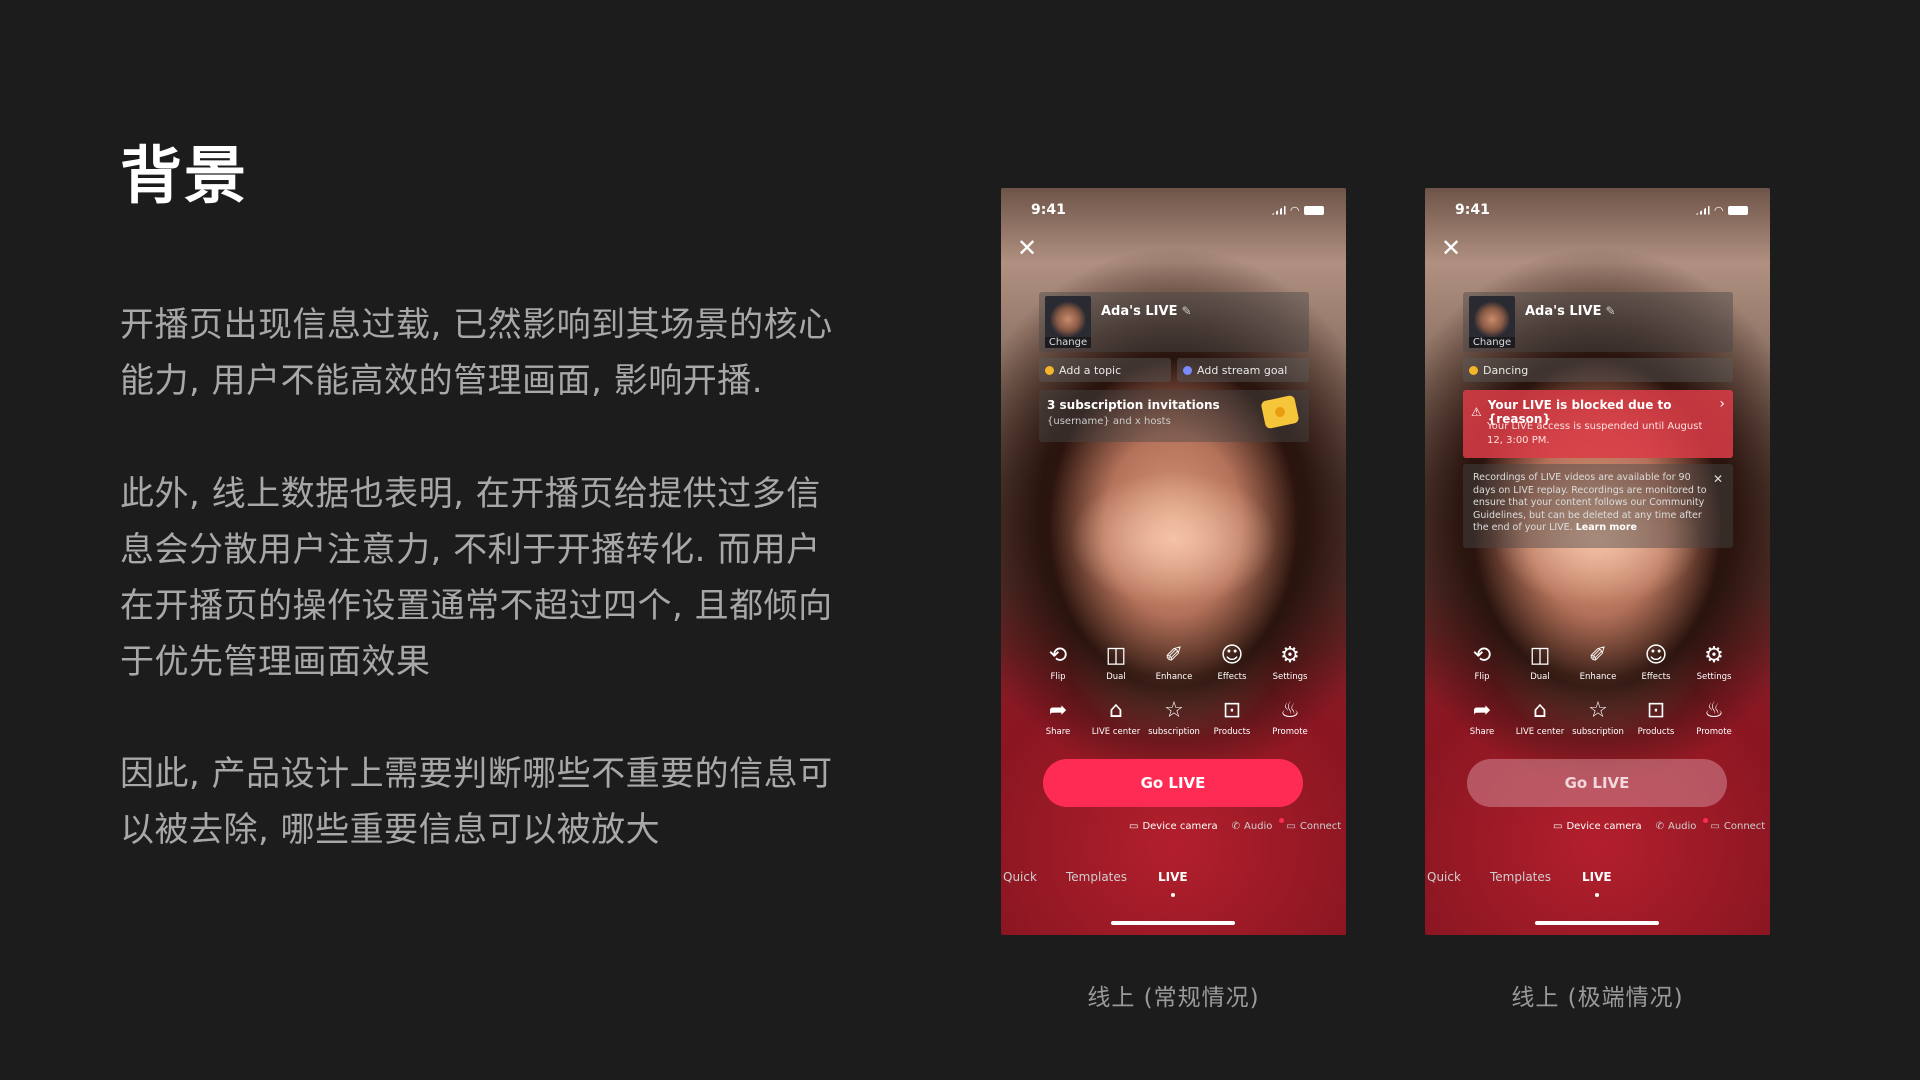 This screenshot has height=1080, width=1920. What do you see at coordinates (1314, 210) in the screenshot?
I see `battery-icon` at bounding box center [1314, 210].